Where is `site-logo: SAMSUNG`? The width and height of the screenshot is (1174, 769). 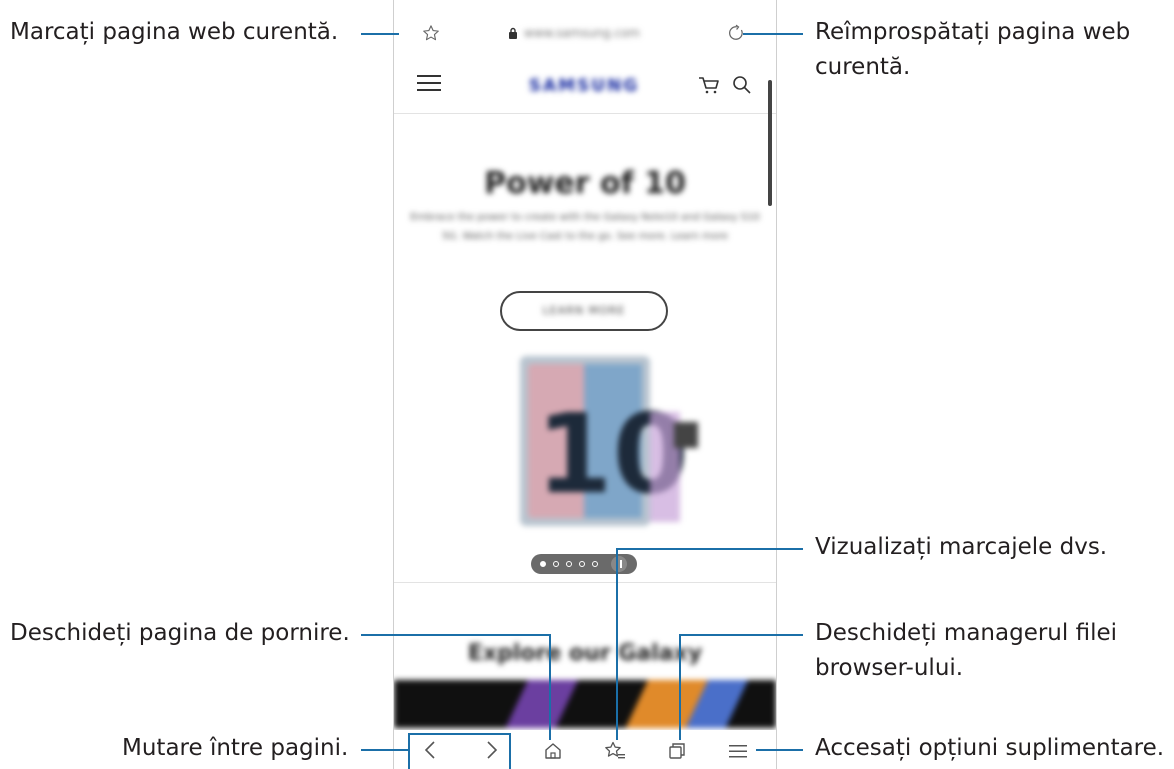
site-logo: SAMSUNG is located at coordinates (584, 86).